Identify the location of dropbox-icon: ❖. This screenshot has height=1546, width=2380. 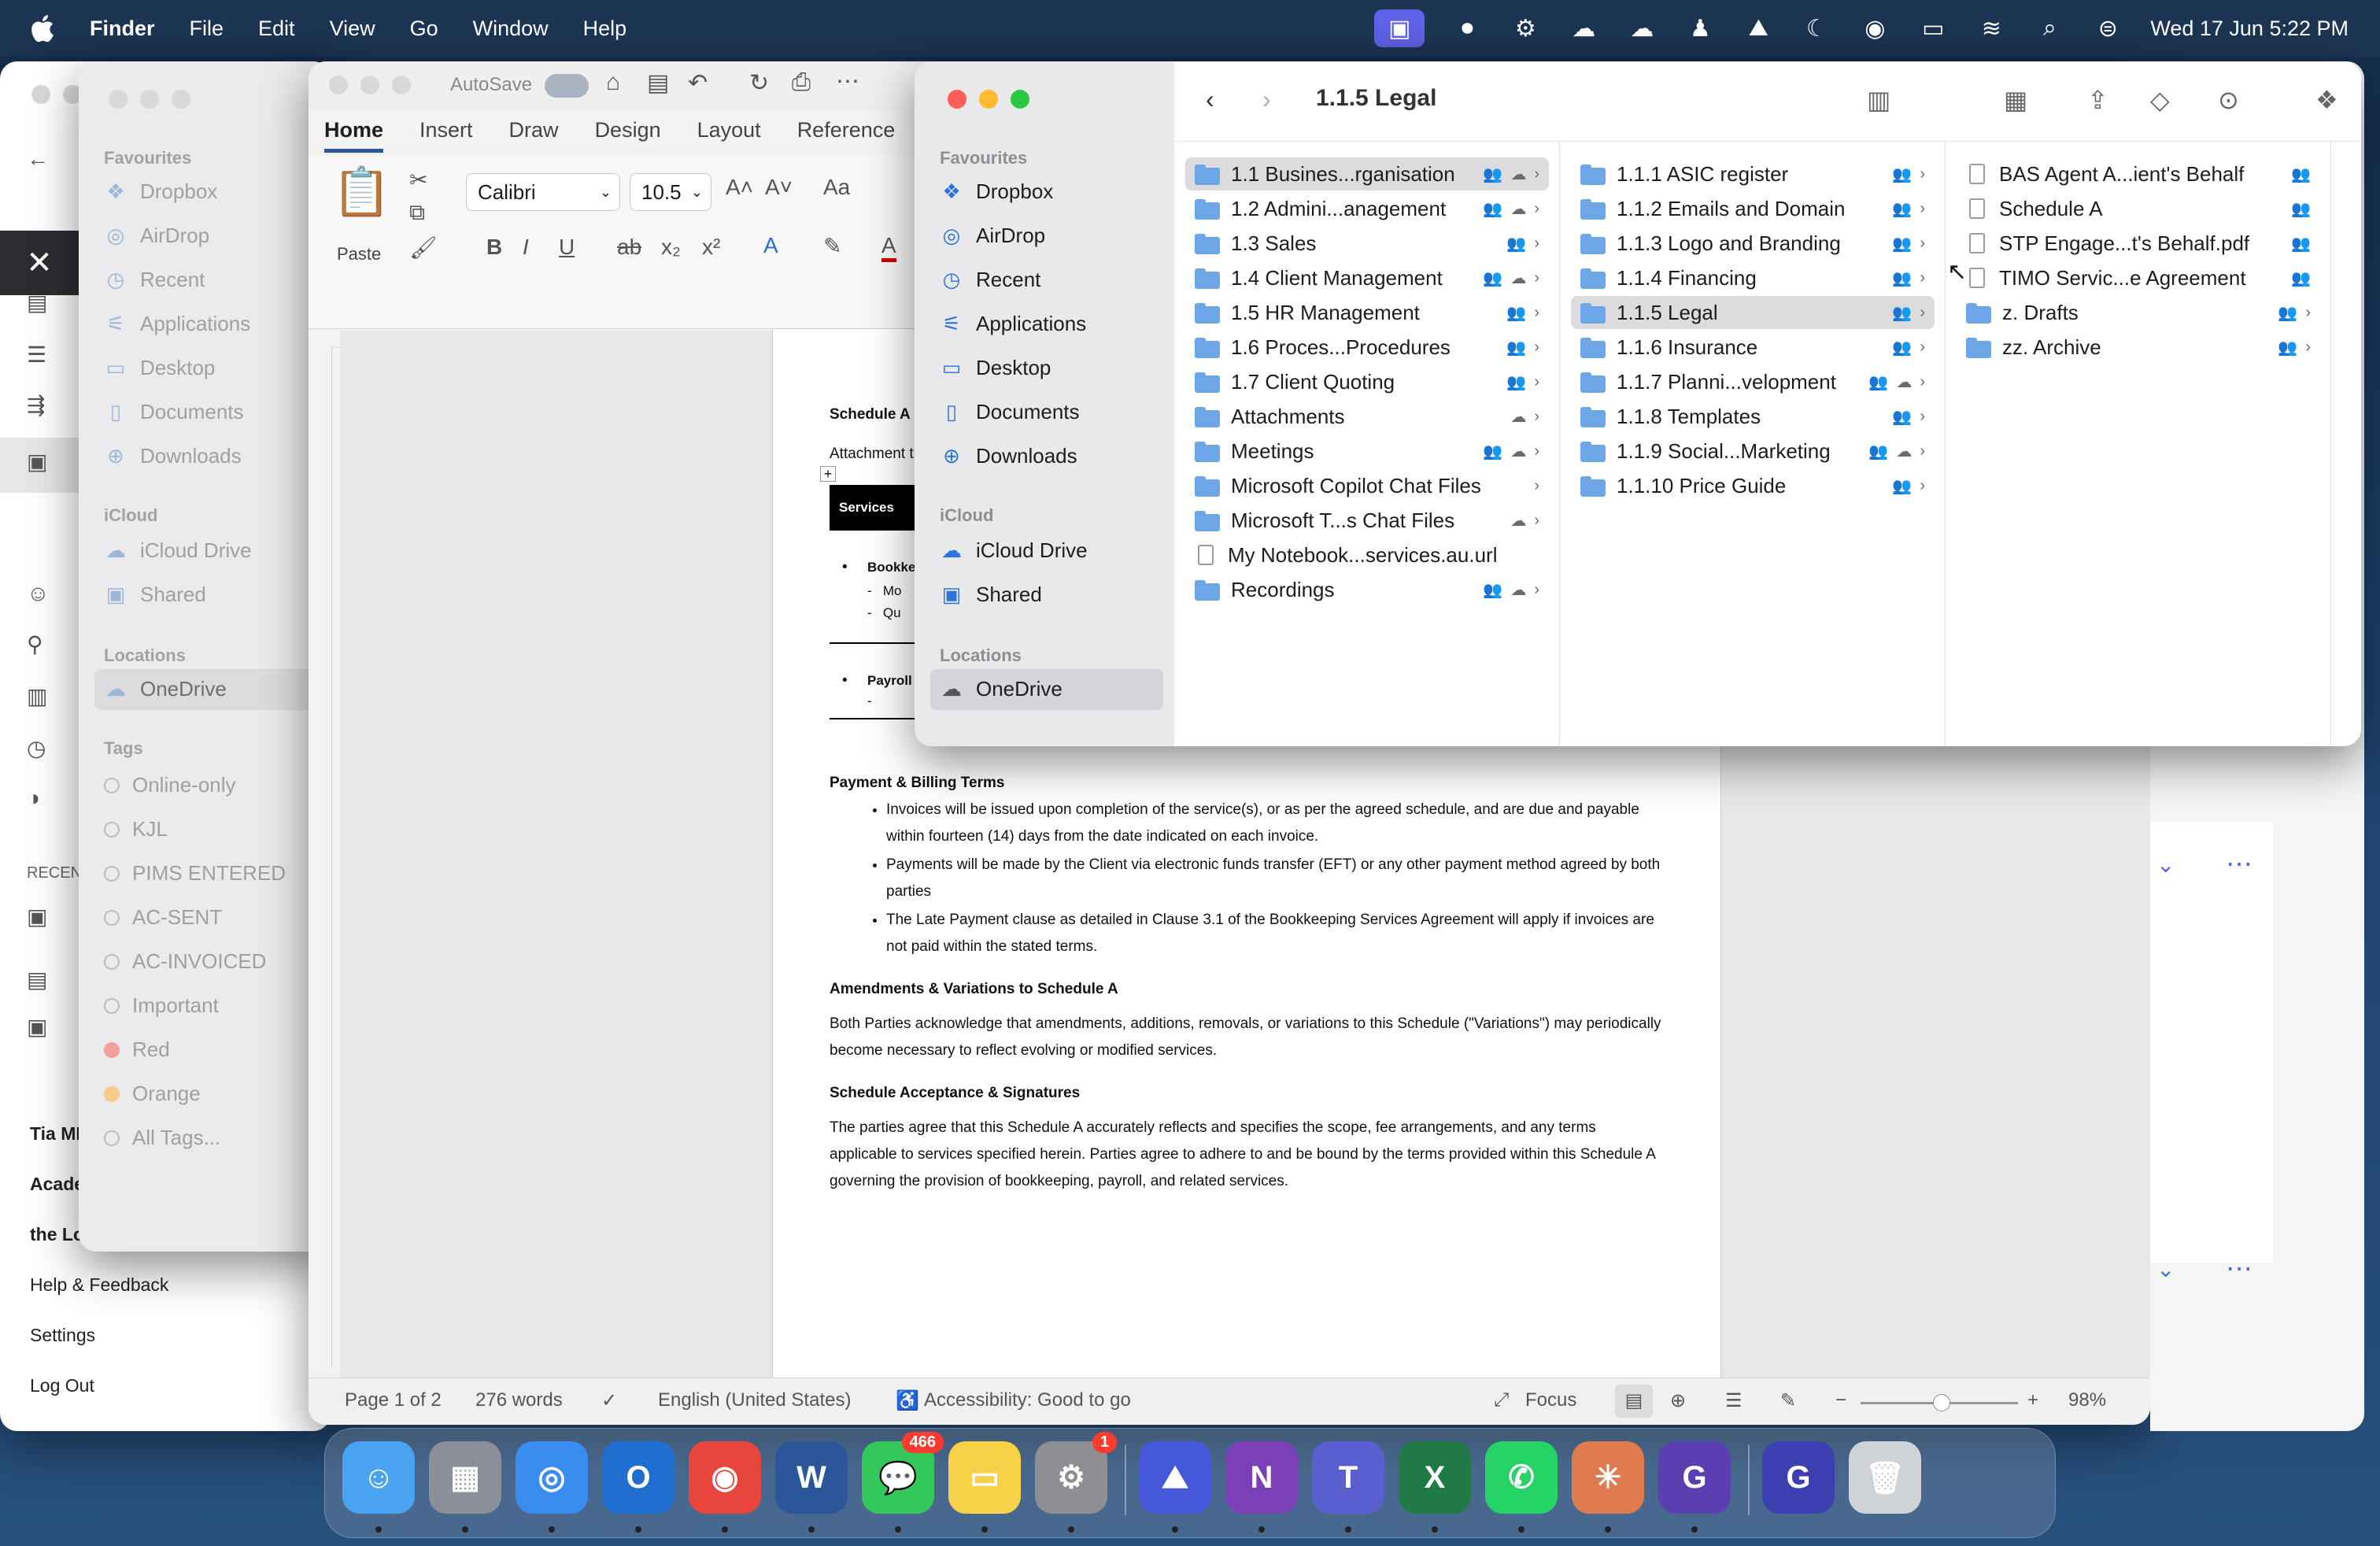
(2326, 100).